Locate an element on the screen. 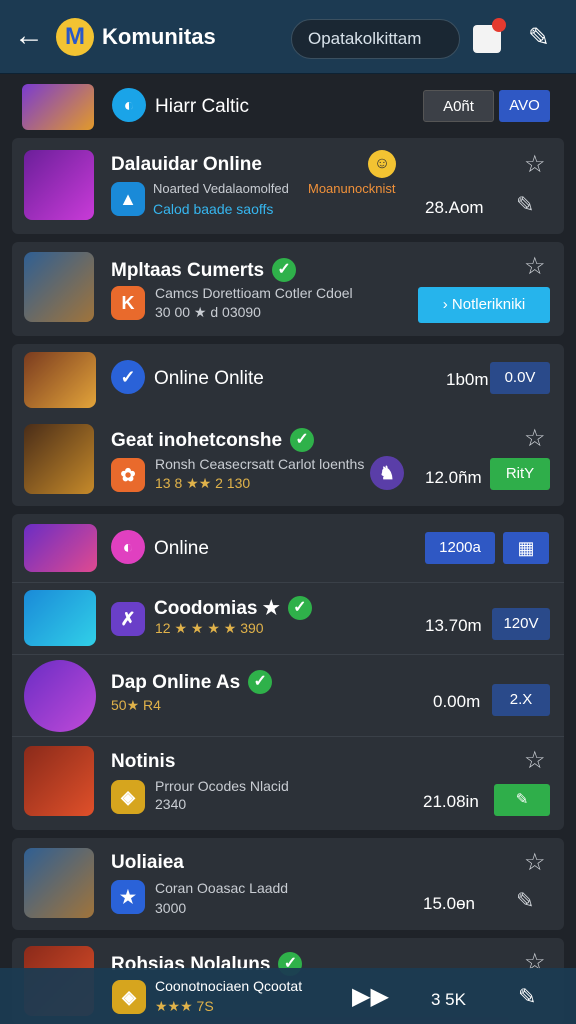  item-title: Coodomias ★ ✓ is located at coordinates (233, 608).